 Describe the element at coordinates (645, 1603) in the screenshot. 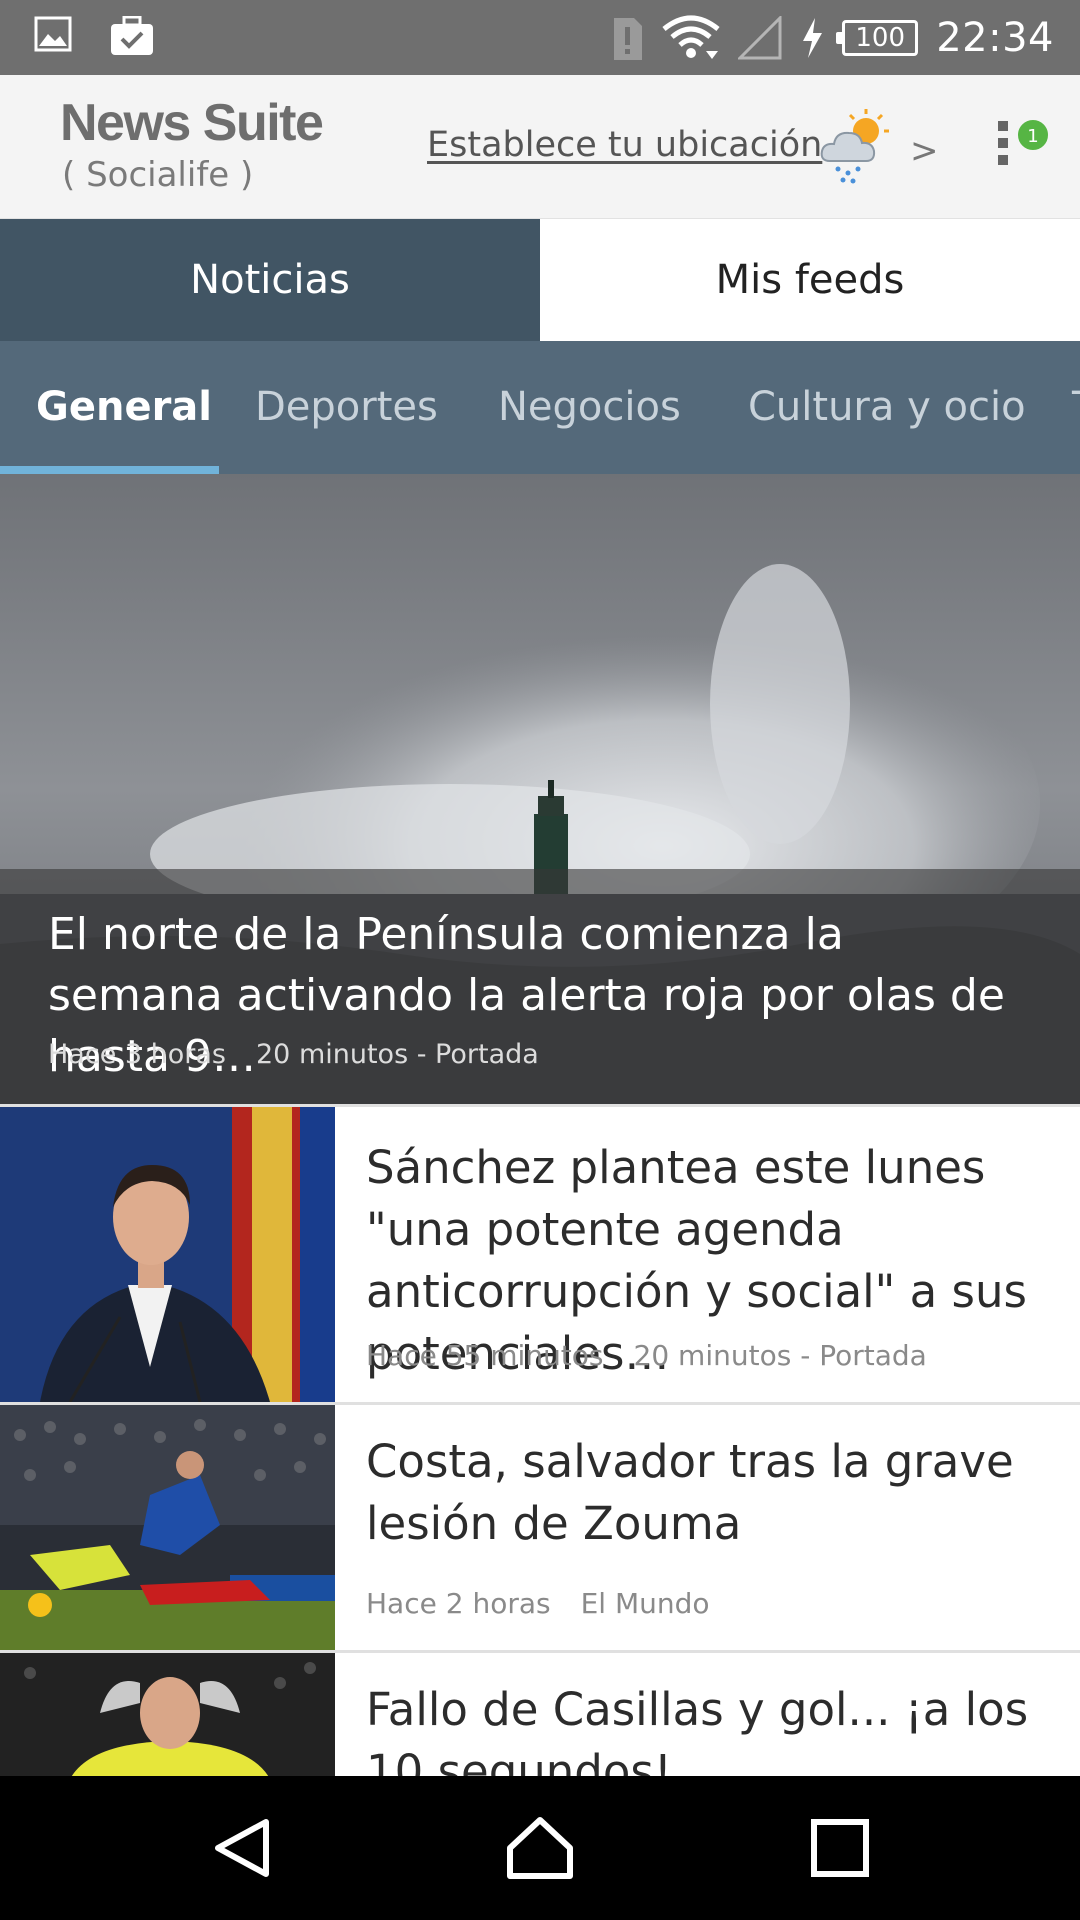

I see `article-source: El Mundo` at that location.